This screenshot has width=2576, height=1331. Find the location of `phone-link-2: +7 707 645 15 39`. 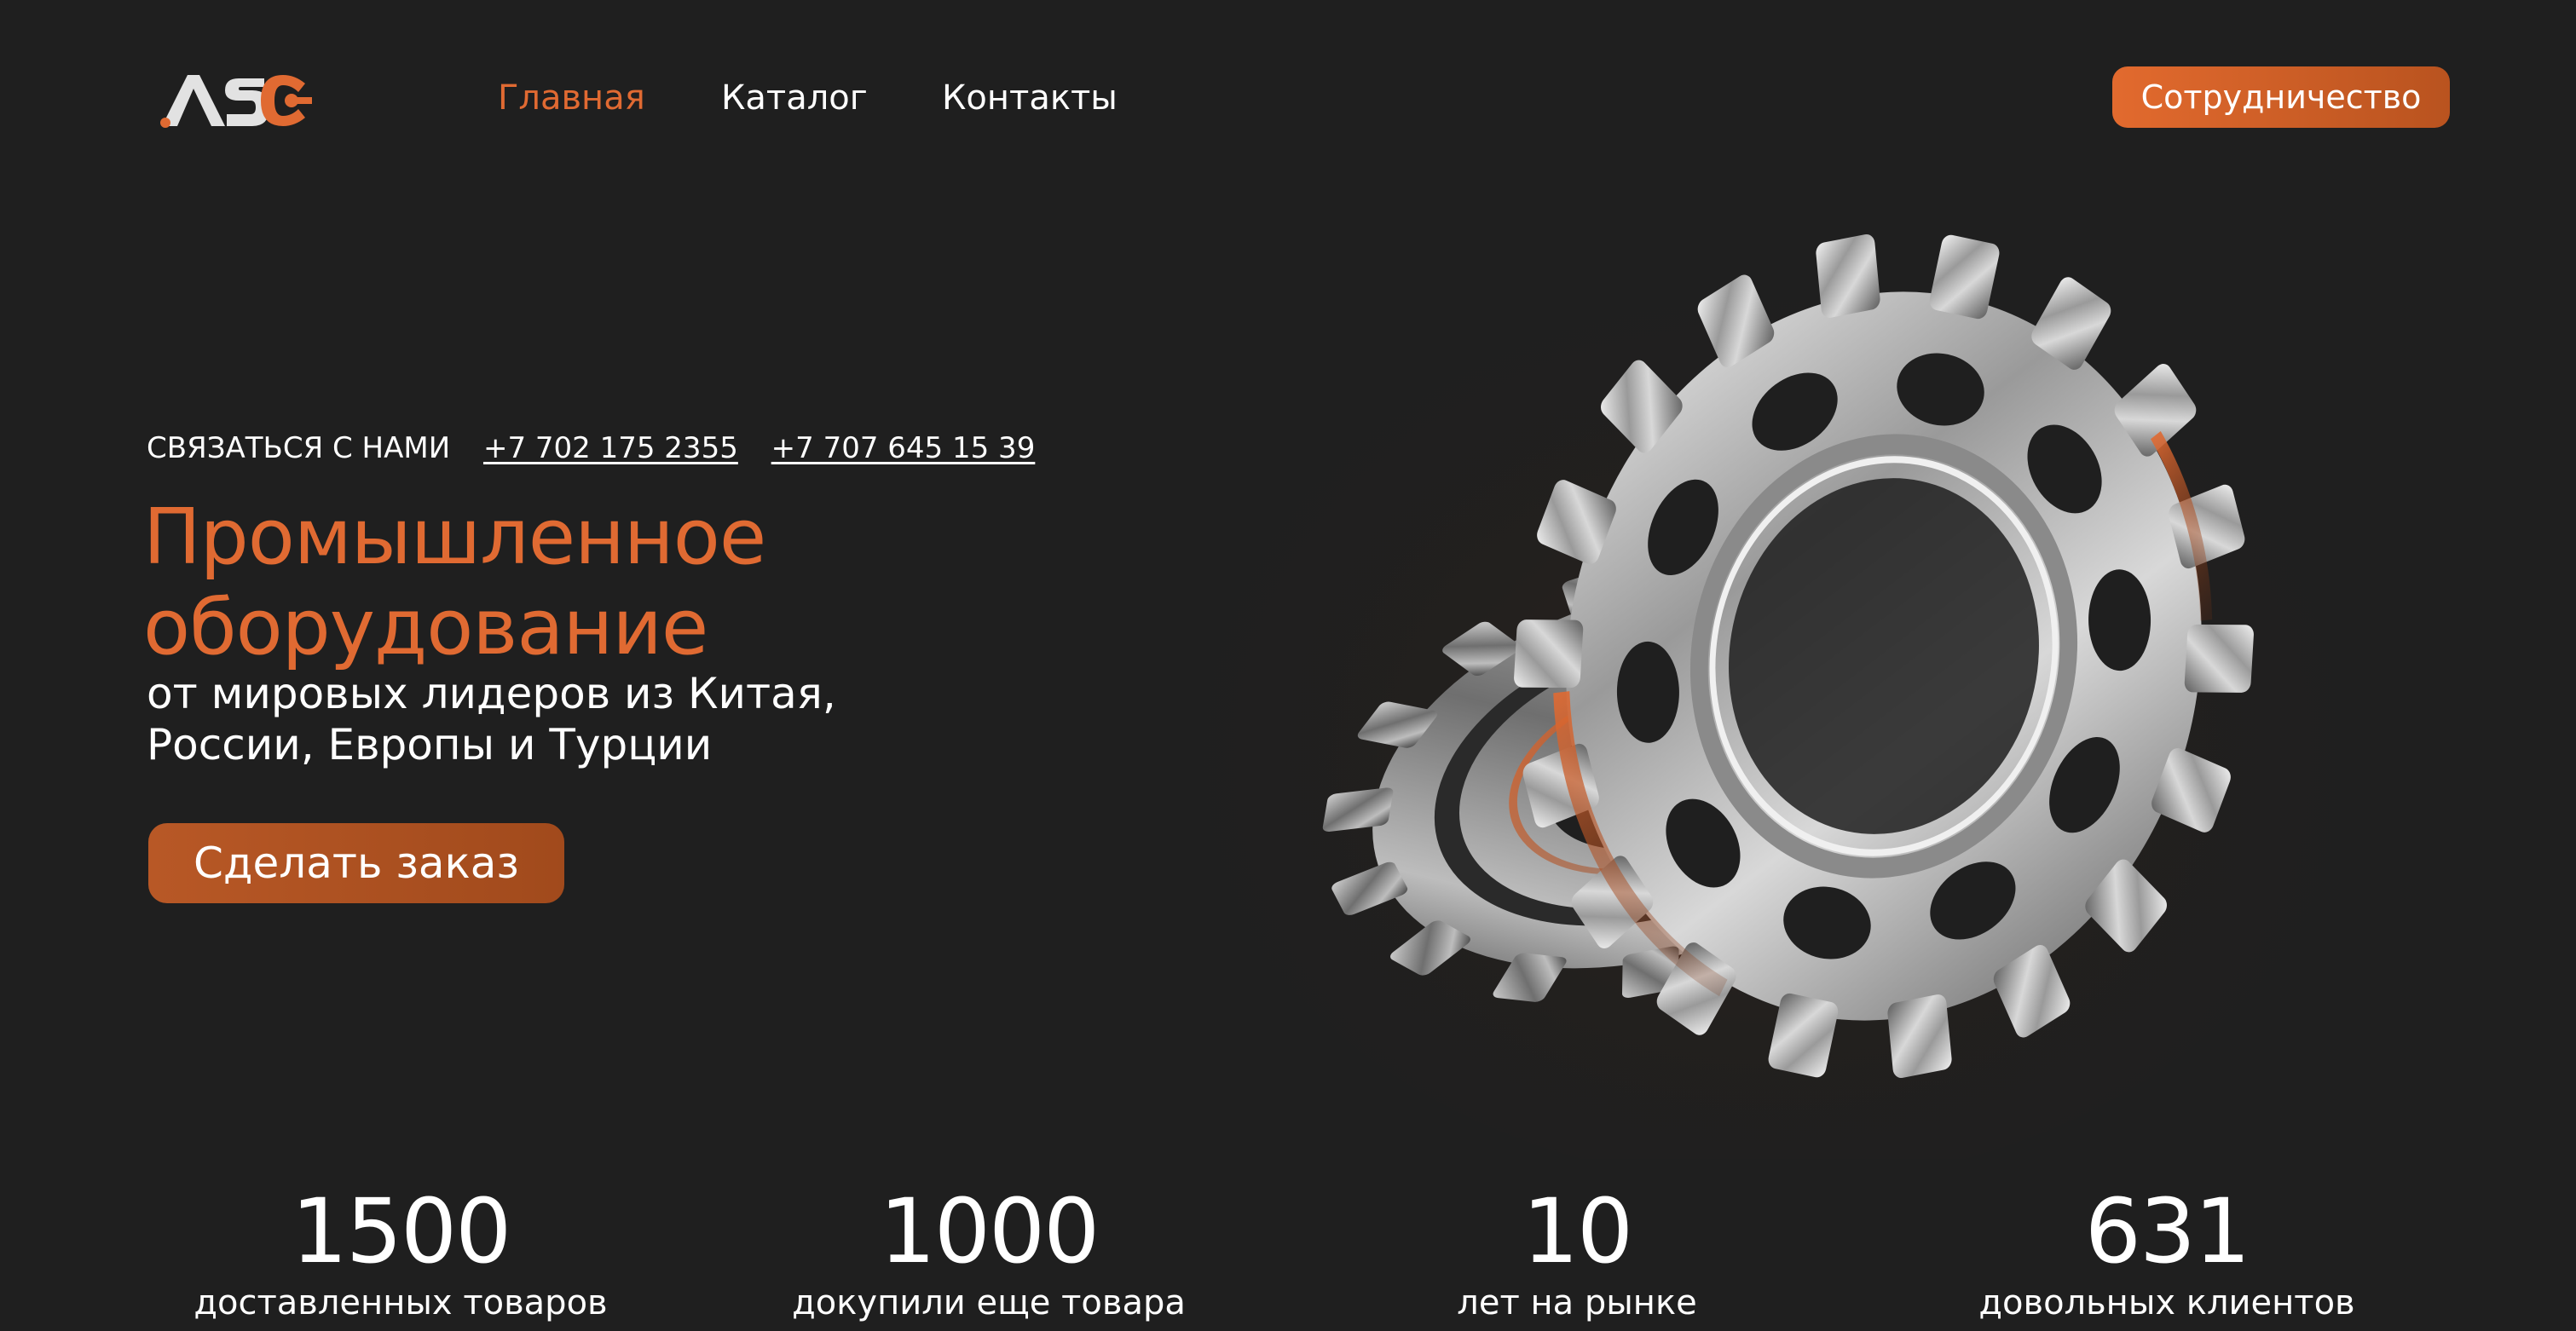

phone-link-2: +7 707 645 15 39 is located at coordinates (903, 448).